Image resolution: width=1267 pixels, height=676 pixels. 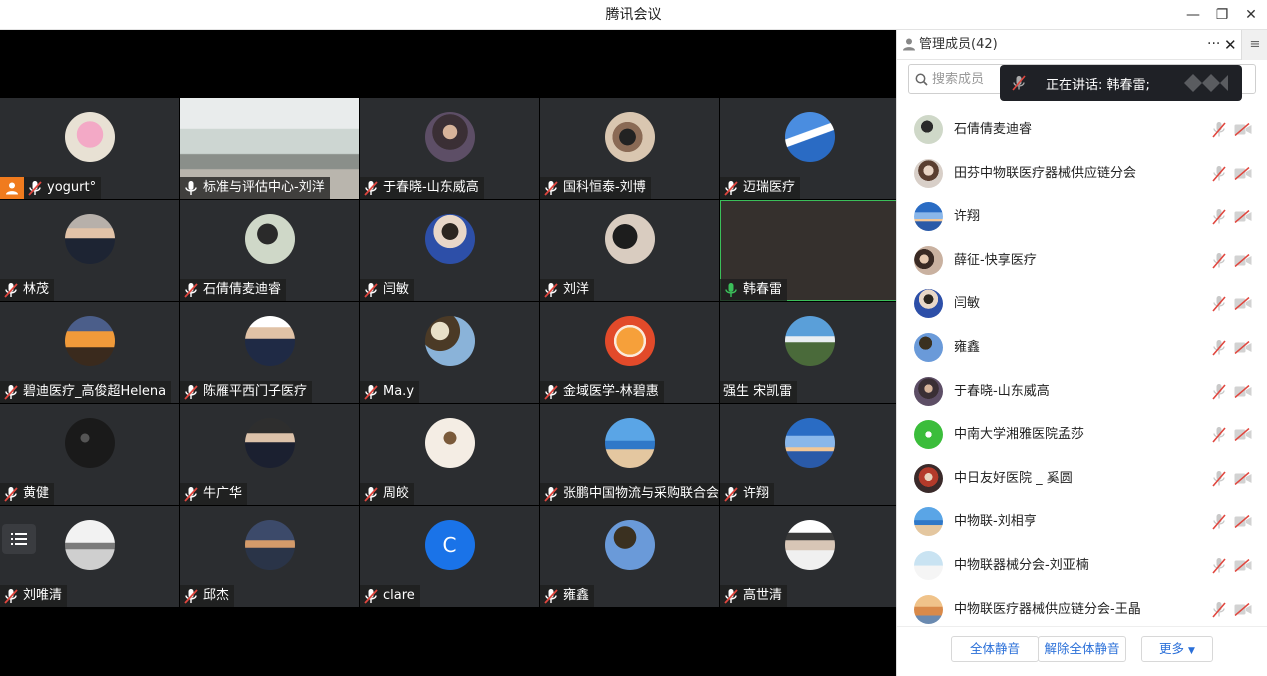 I want to click on video-tile: 迈瑞医疗, so click(x=809, y=148).